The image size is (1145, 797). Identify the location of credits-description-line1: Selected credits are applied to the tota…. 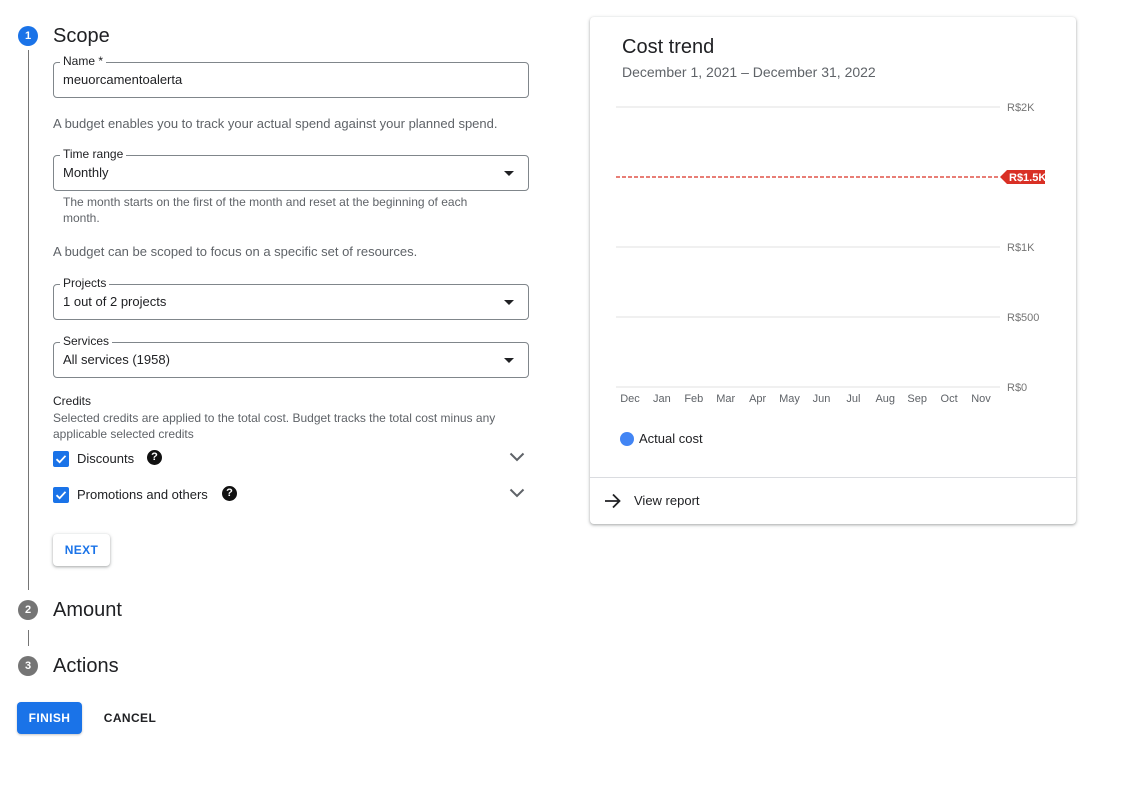
(274, 418).